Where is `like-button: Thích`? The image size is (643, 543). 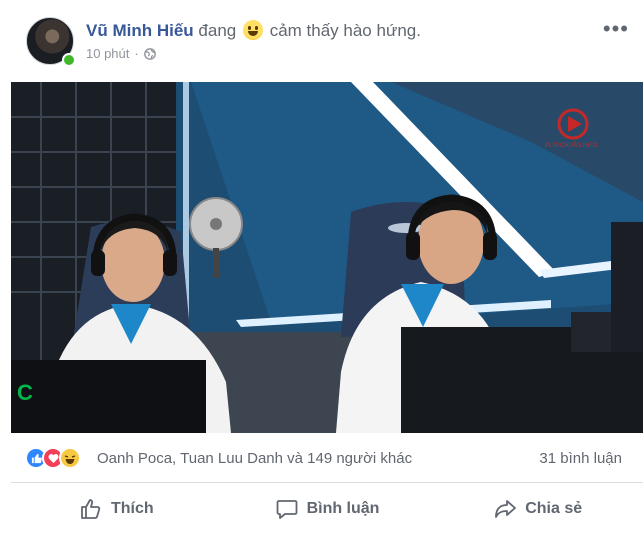
like-button: Thích is located at coordinates (116, 509).